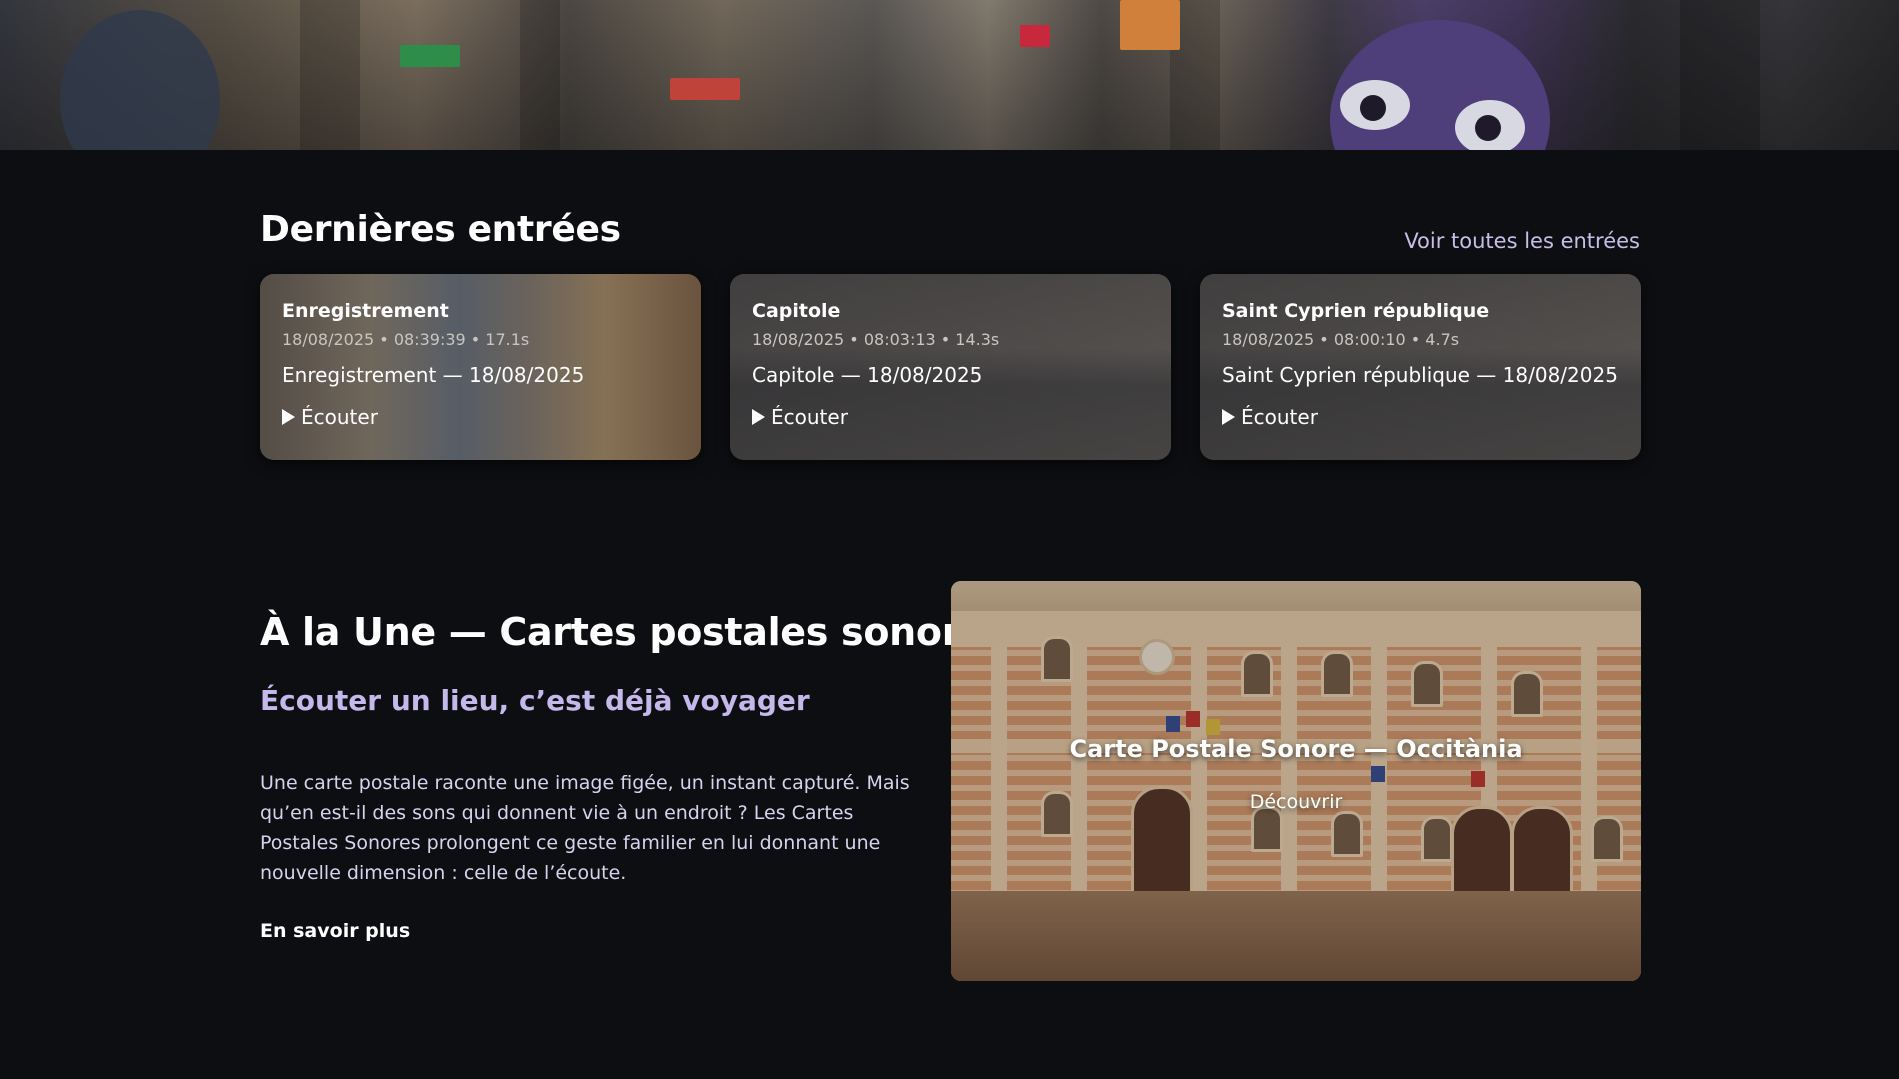 The width and height of the screenshot is (1899, 1079). Describe the element at coordinates (1296, 802) in the screenshot. I see `discover-link: Découvrir` at that location.